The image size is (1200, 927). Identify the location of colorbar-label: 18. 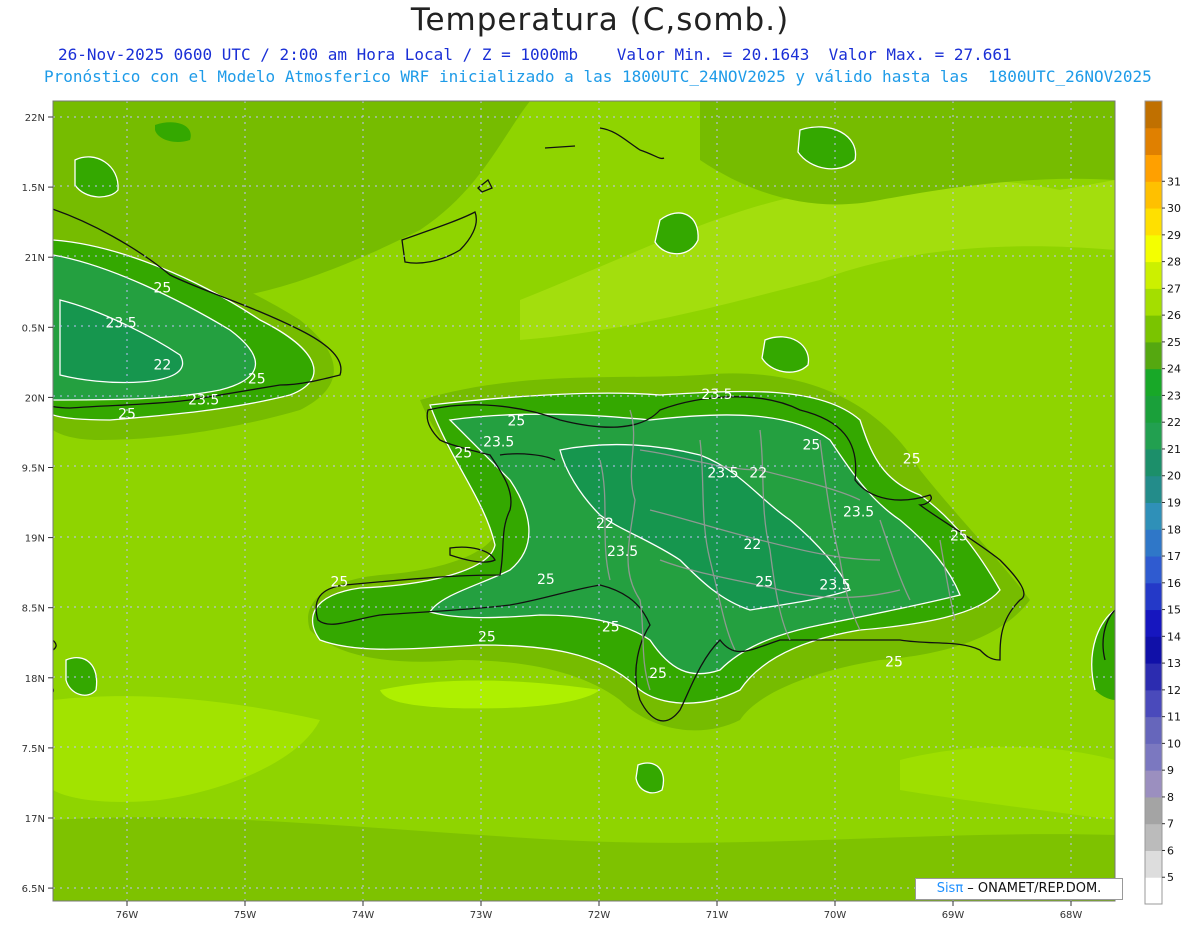
(1174, 529).